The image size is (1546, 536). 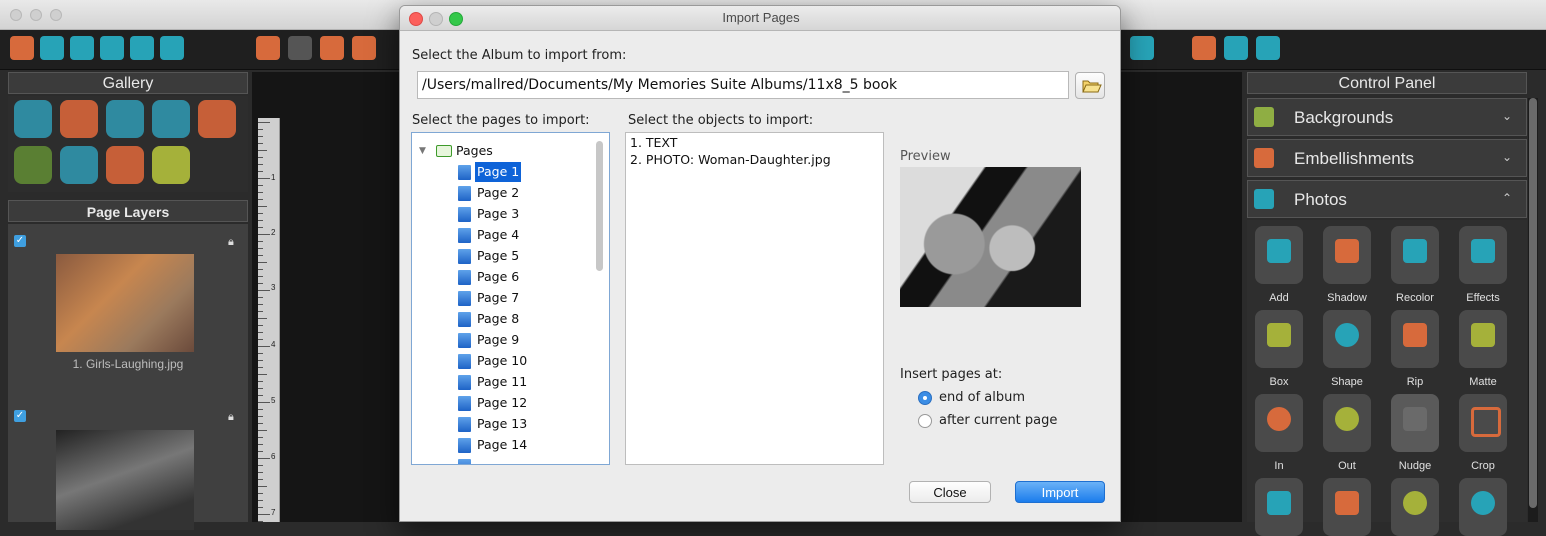 What do you see at coordinates (502, 382) in the screenshot?
I see `tree-page-item: Page 11` at bounding box center [502, 382].